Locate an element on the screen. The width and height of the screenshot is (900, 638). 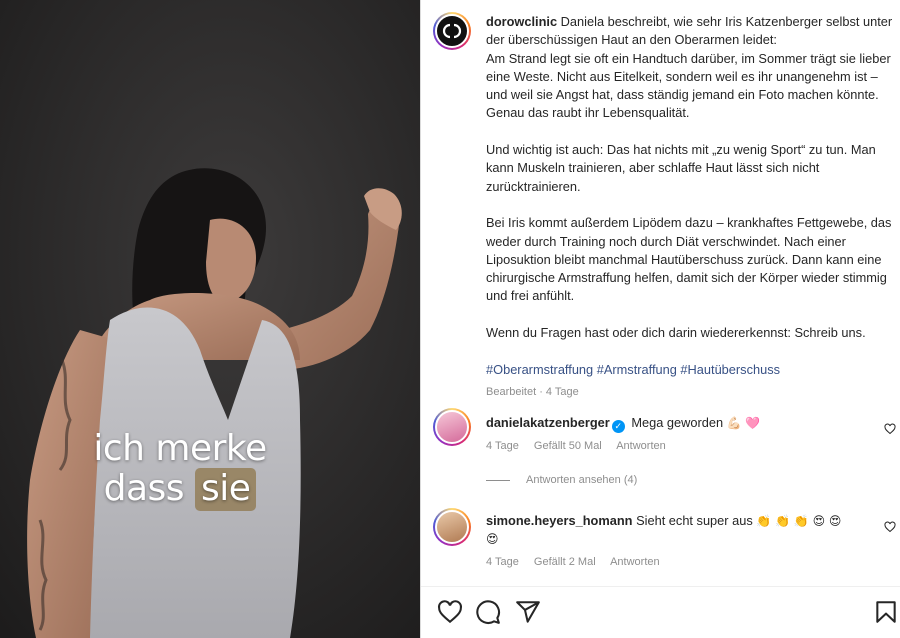
view-replies-label: Antworten ansehen (4) is located at coordinates (582, 480).